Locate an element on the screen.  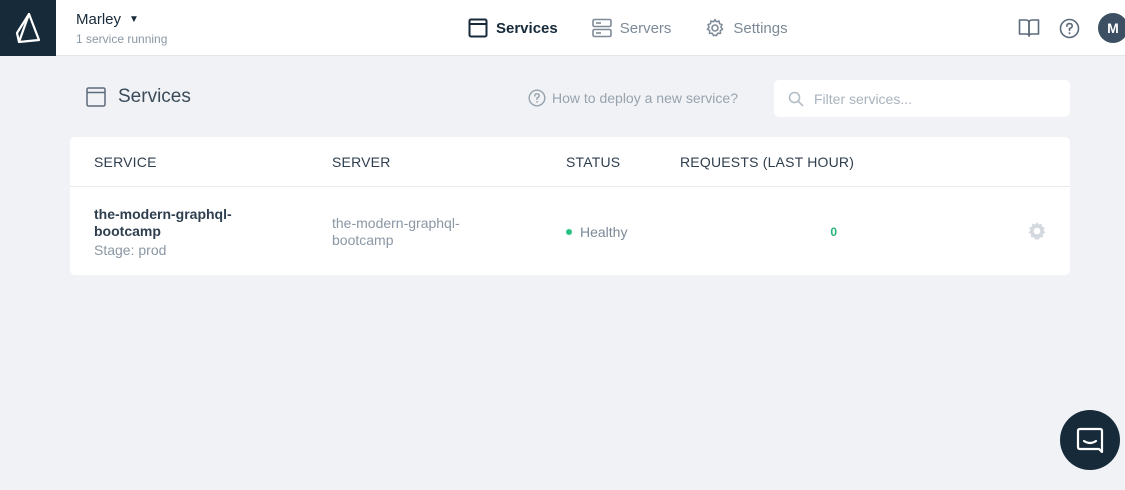
chevron-down-icon: ▼ is located at coordinates (134, 19).